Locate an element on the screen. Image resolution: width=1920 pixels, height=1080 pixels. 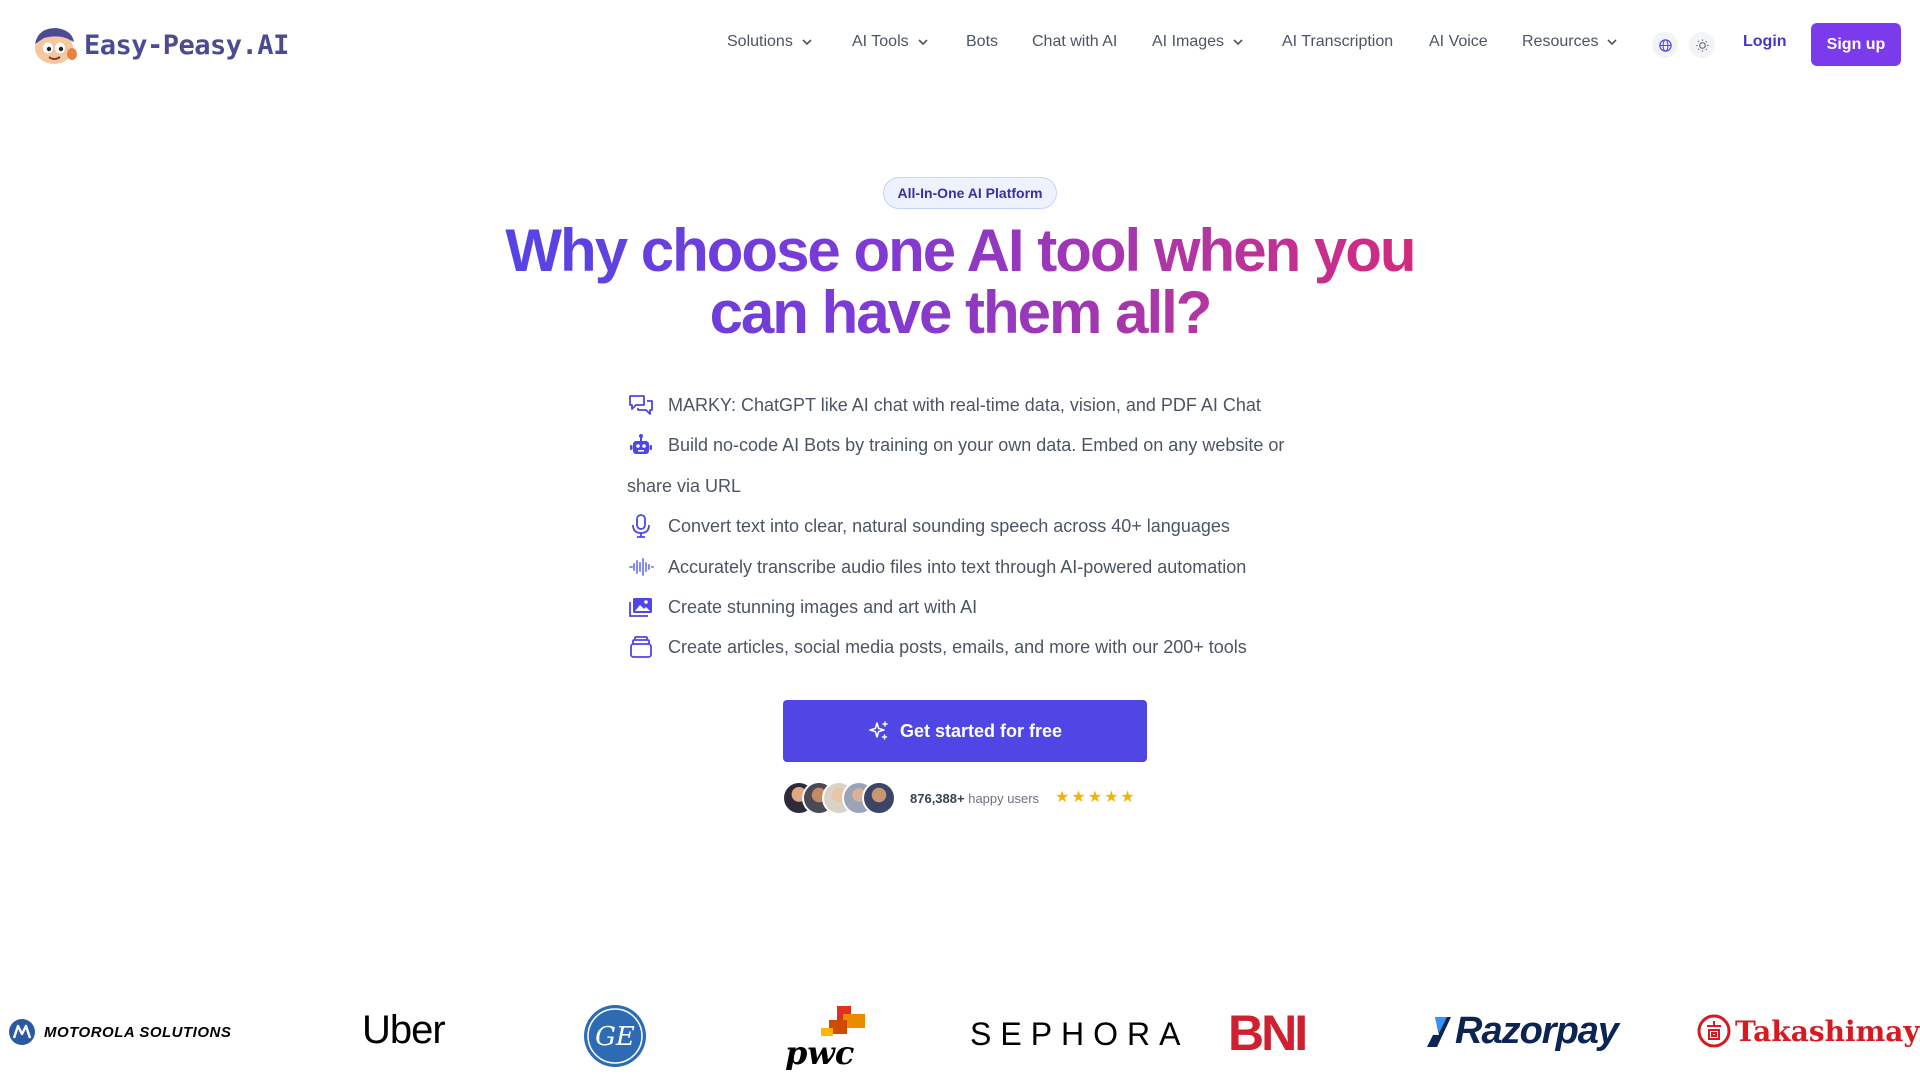
nav-label: Bots is located at coordinates (982, 41).